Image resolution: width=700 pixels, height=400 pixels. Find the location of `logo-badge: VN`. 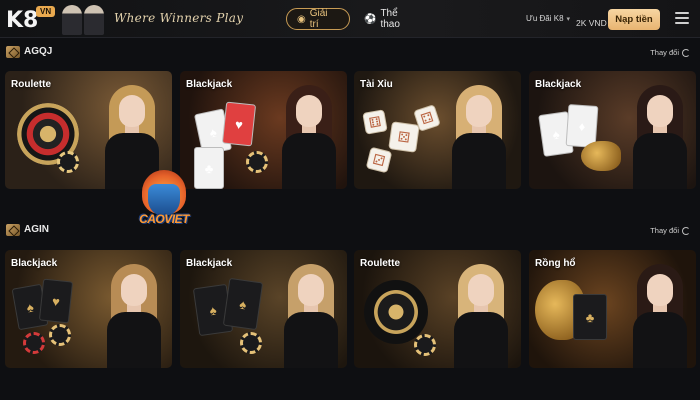

logo-badge: VN is located at coordinates (46, 11).